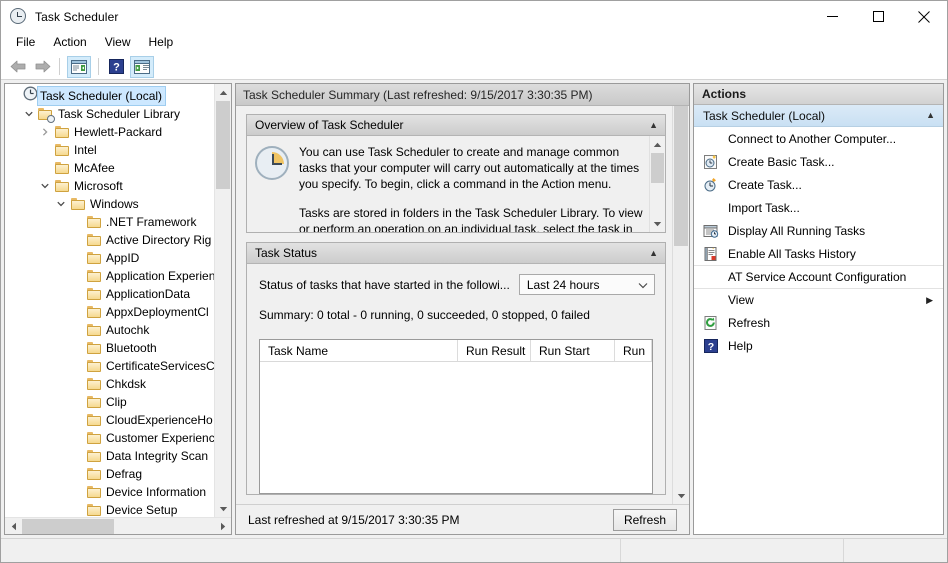 The width and height of the screenshot is (948, 563). Describe the element at coordinates (109, 492) in the screenshot. I see `tree-node: Device Information` at that location.